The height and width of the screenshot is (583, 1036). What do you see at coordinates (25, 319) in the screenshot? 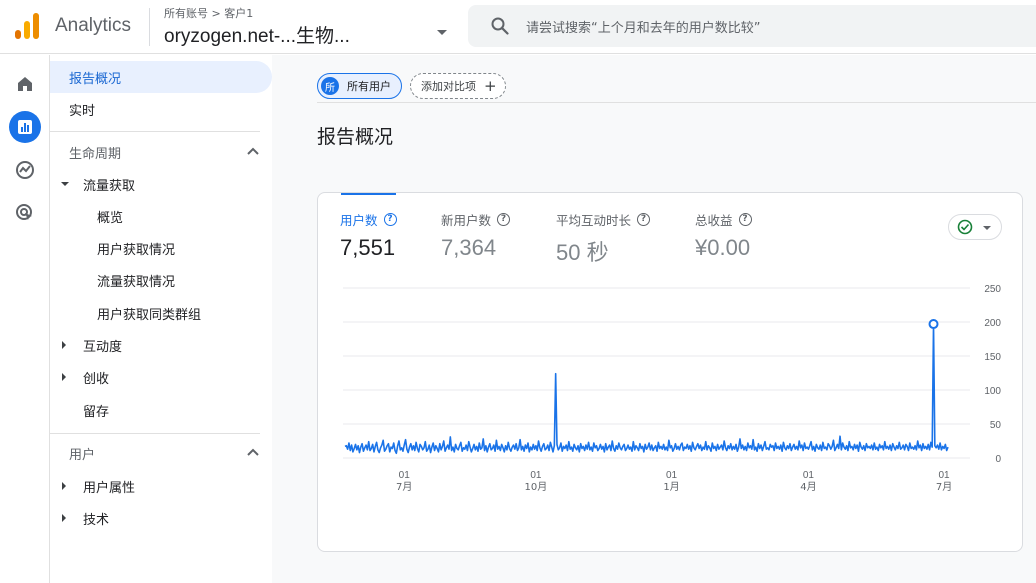
I see `left-rail` at bounding box center [25, 319].